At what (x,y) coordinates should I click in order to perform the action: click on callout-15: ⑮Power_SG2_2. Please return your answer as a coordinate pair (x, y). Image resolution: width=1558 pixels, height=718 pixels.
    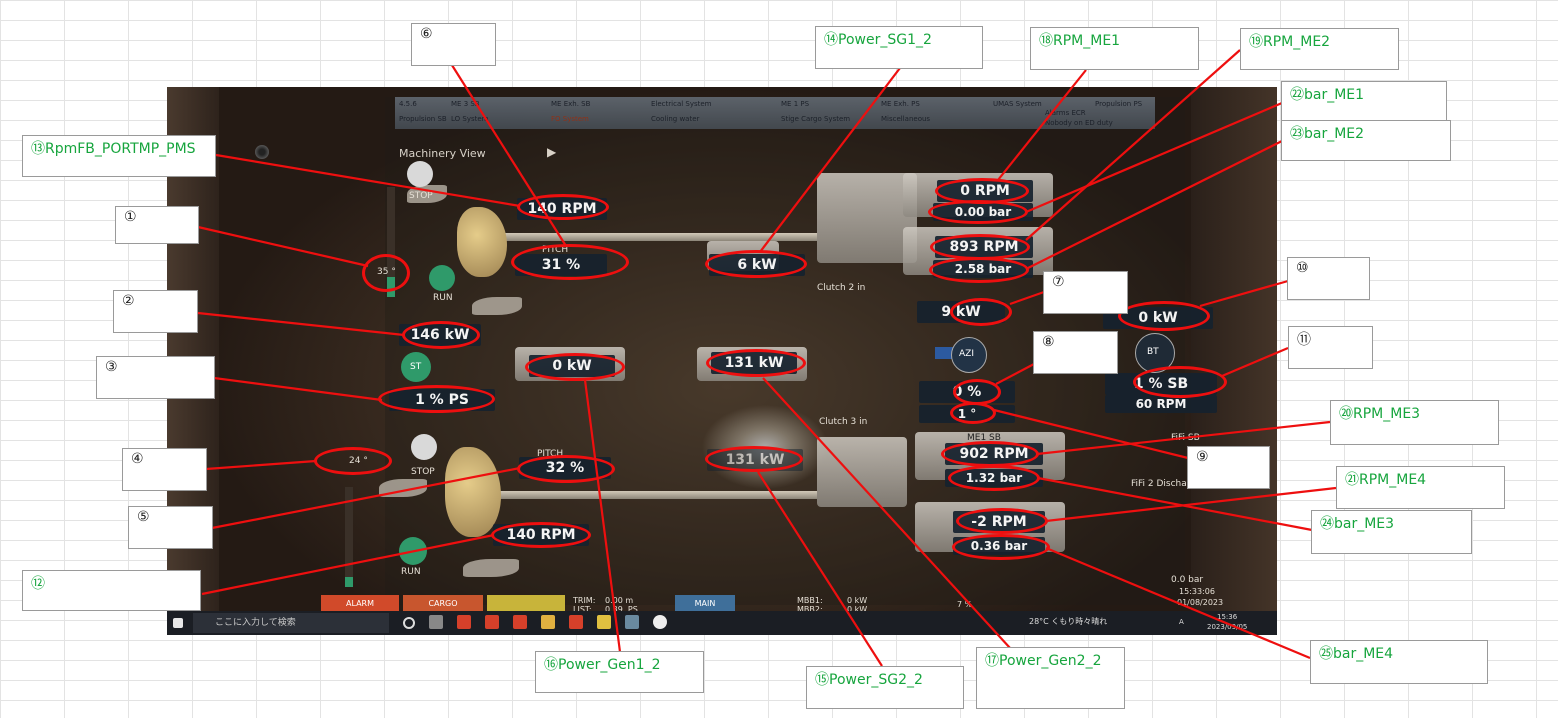
    Looking at the image, I should click on (885, 687).